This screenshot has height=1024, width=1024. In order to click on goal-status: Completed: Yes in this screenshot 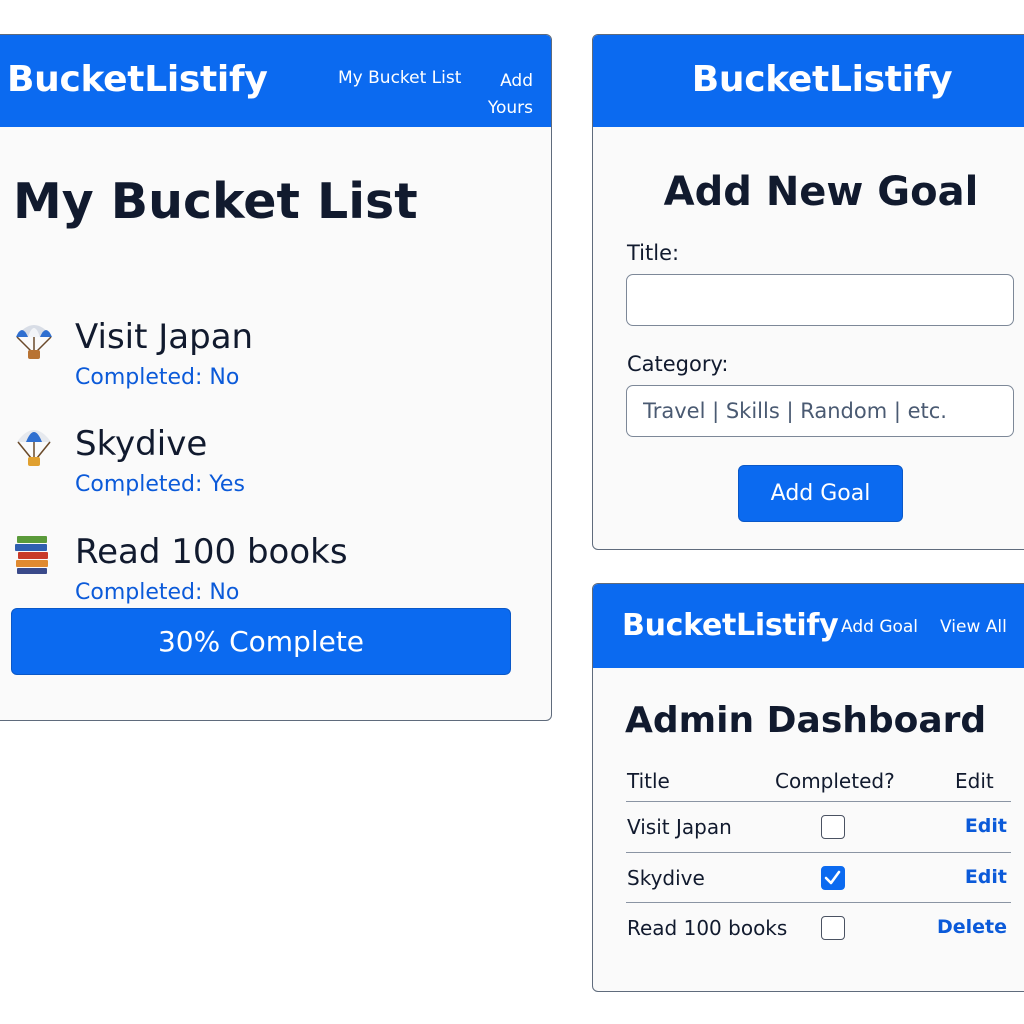, I will do `click(160, 484)`.